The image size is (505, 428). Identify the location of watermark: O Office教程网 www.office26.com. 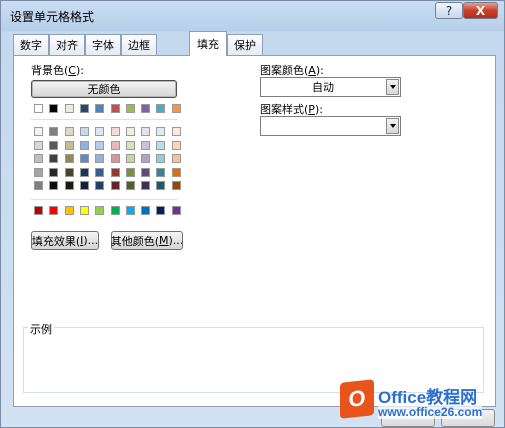
(420, 402).